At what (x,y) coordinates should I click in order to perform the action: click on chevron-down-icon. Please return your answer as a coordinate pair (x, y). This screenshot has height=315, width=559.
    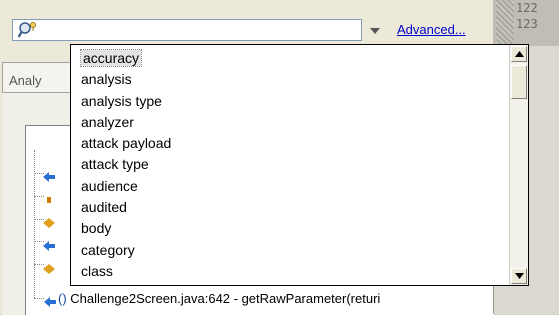
    Looking at the image, I should click on (375, 31).